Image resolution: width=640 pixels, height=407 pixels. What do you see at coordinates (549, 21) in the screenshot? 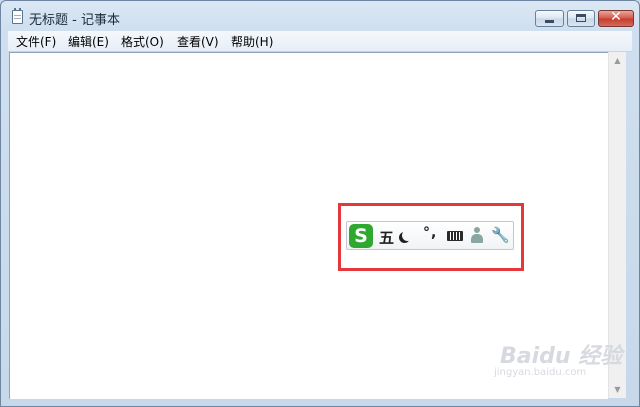
I see `minimize-icon` at bounding box center [549, 21].